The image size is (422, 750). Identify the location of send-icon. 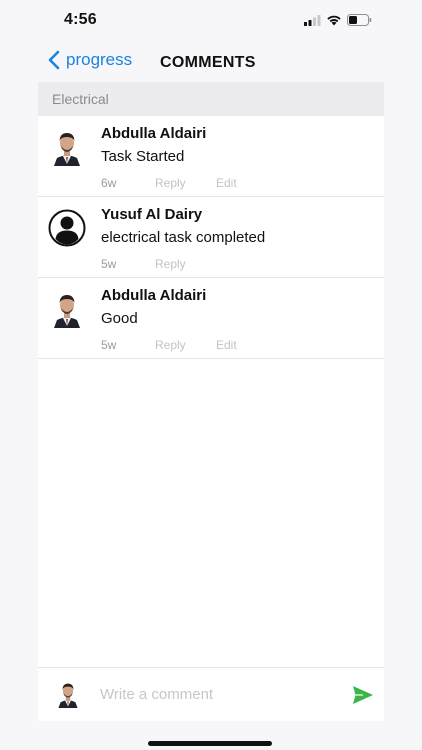
(363, 695).